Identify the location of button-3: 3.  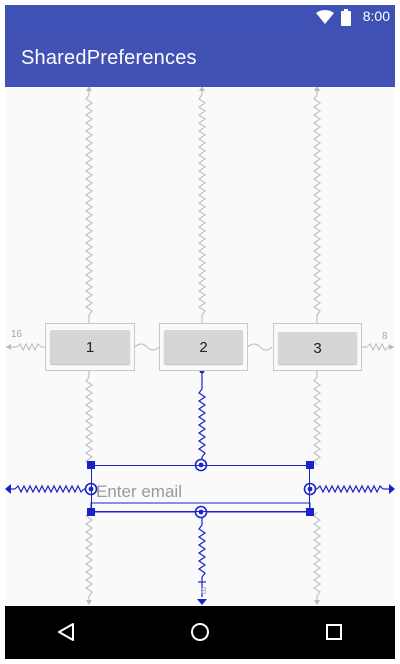
(317, 347).